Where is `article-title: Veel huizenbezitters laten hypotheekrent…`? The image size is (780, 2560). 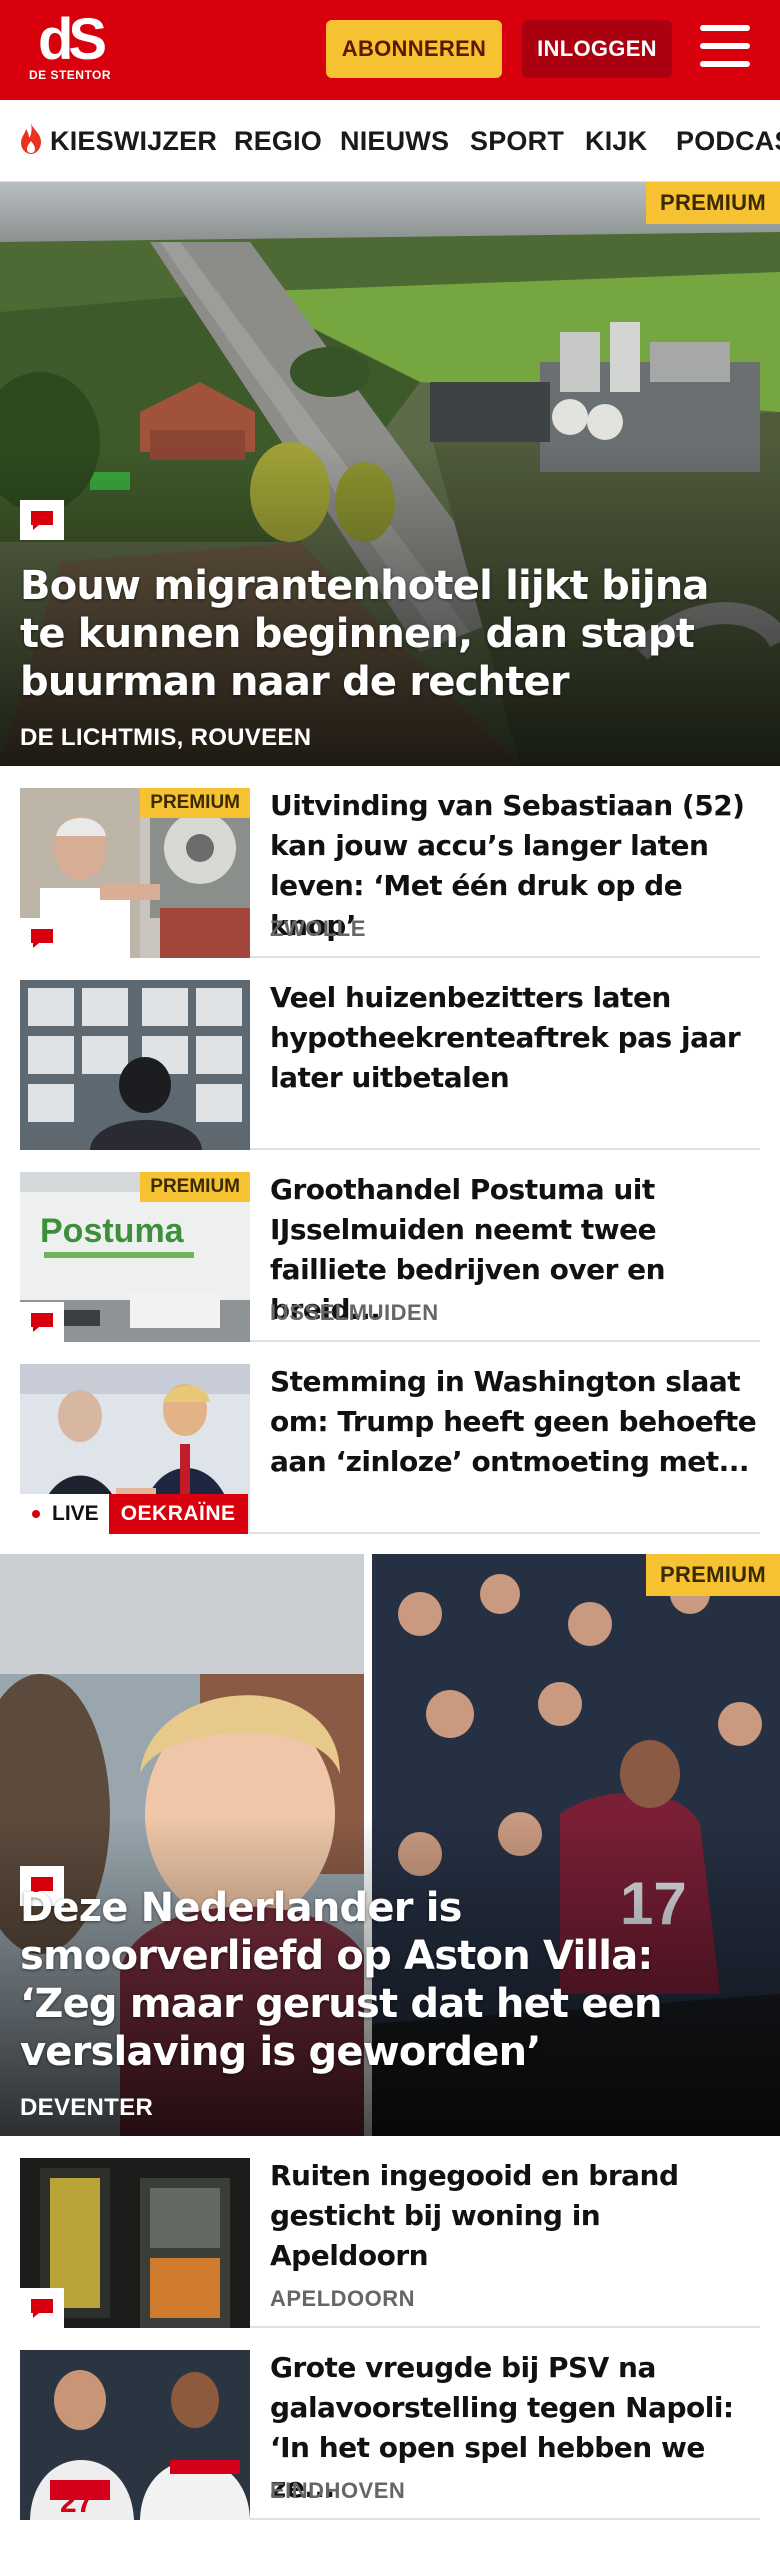
article-title: Veel huizenbezitters laten hypotheekrent… is located at coordinates (515, 1038).